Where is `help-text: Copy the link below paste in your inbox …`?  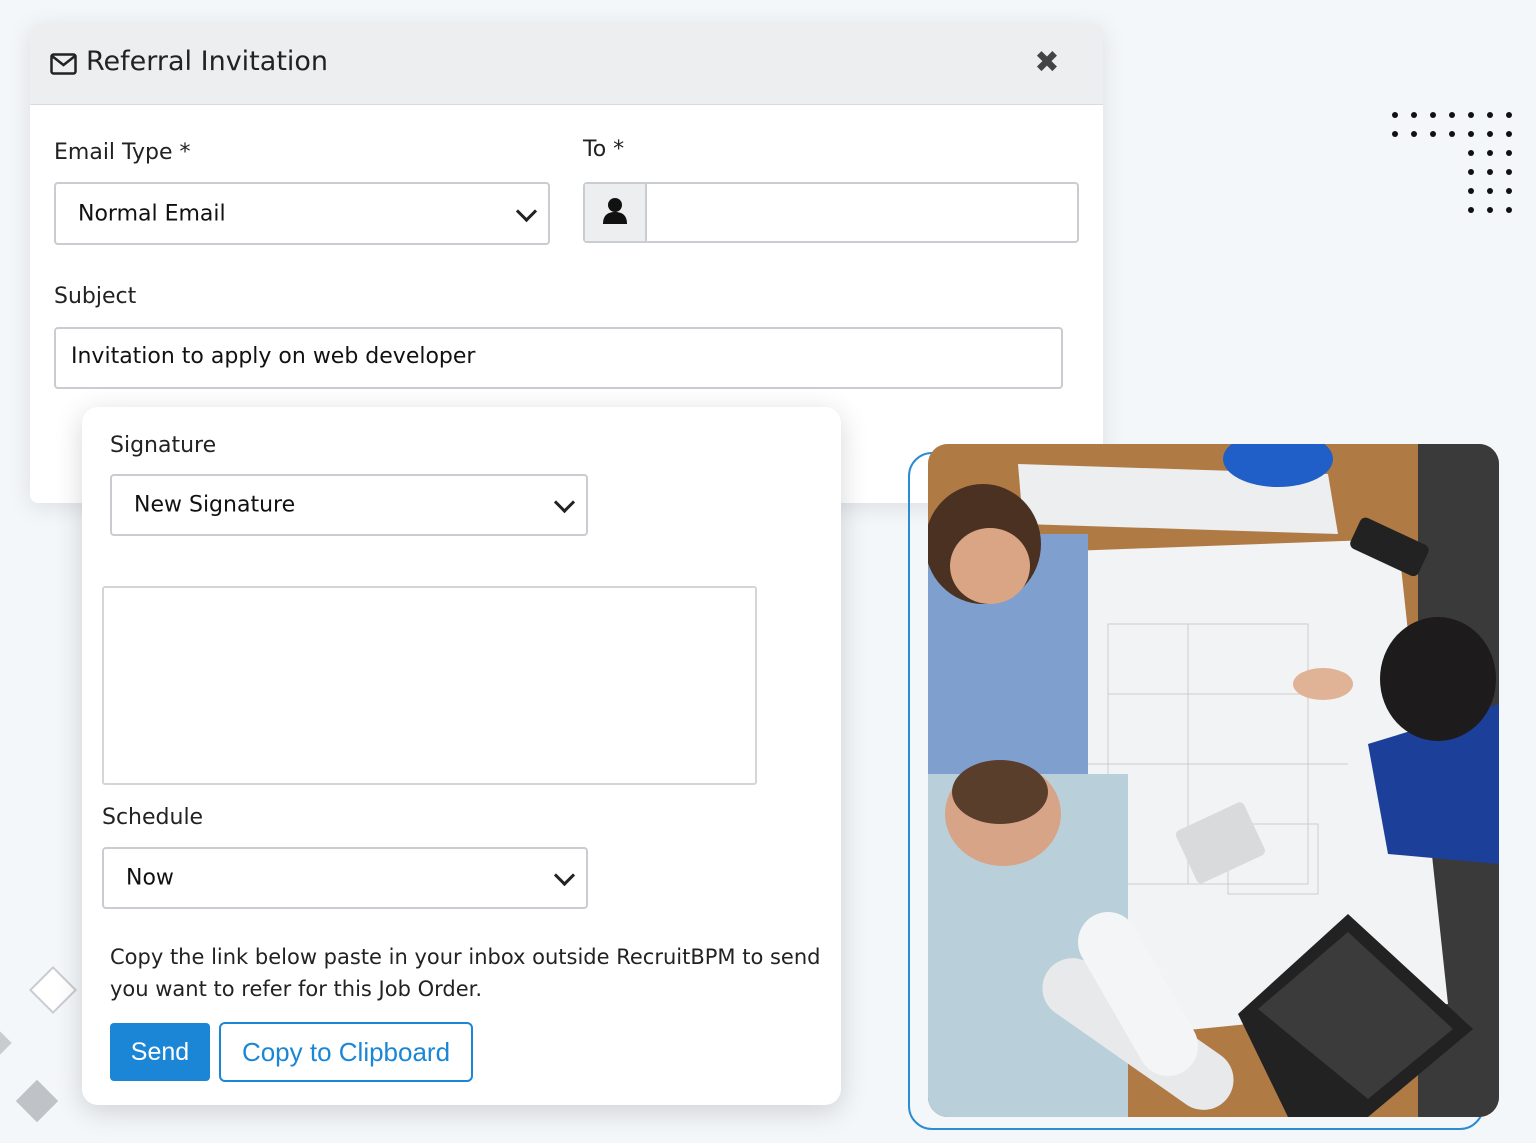 help-text: Copy the link below paste in your inbox … is located at coordinates (465, 973).